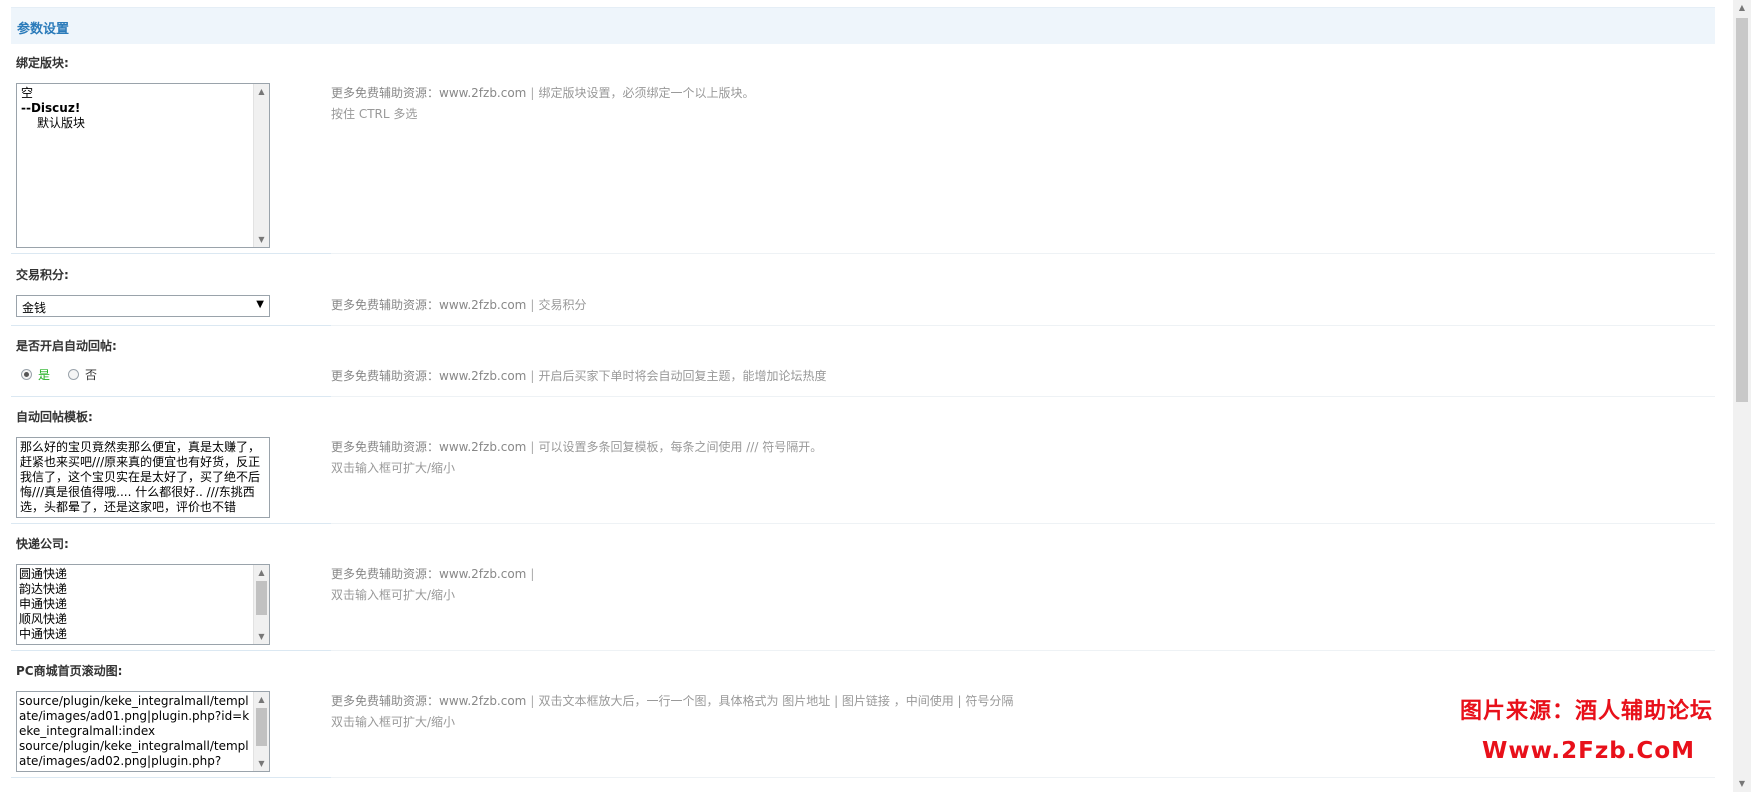  What do you see at coordinates (260, 304) in the screenshot?
I see `dropdown-arrow-icon: ▼` at bounding box center [260, 304].